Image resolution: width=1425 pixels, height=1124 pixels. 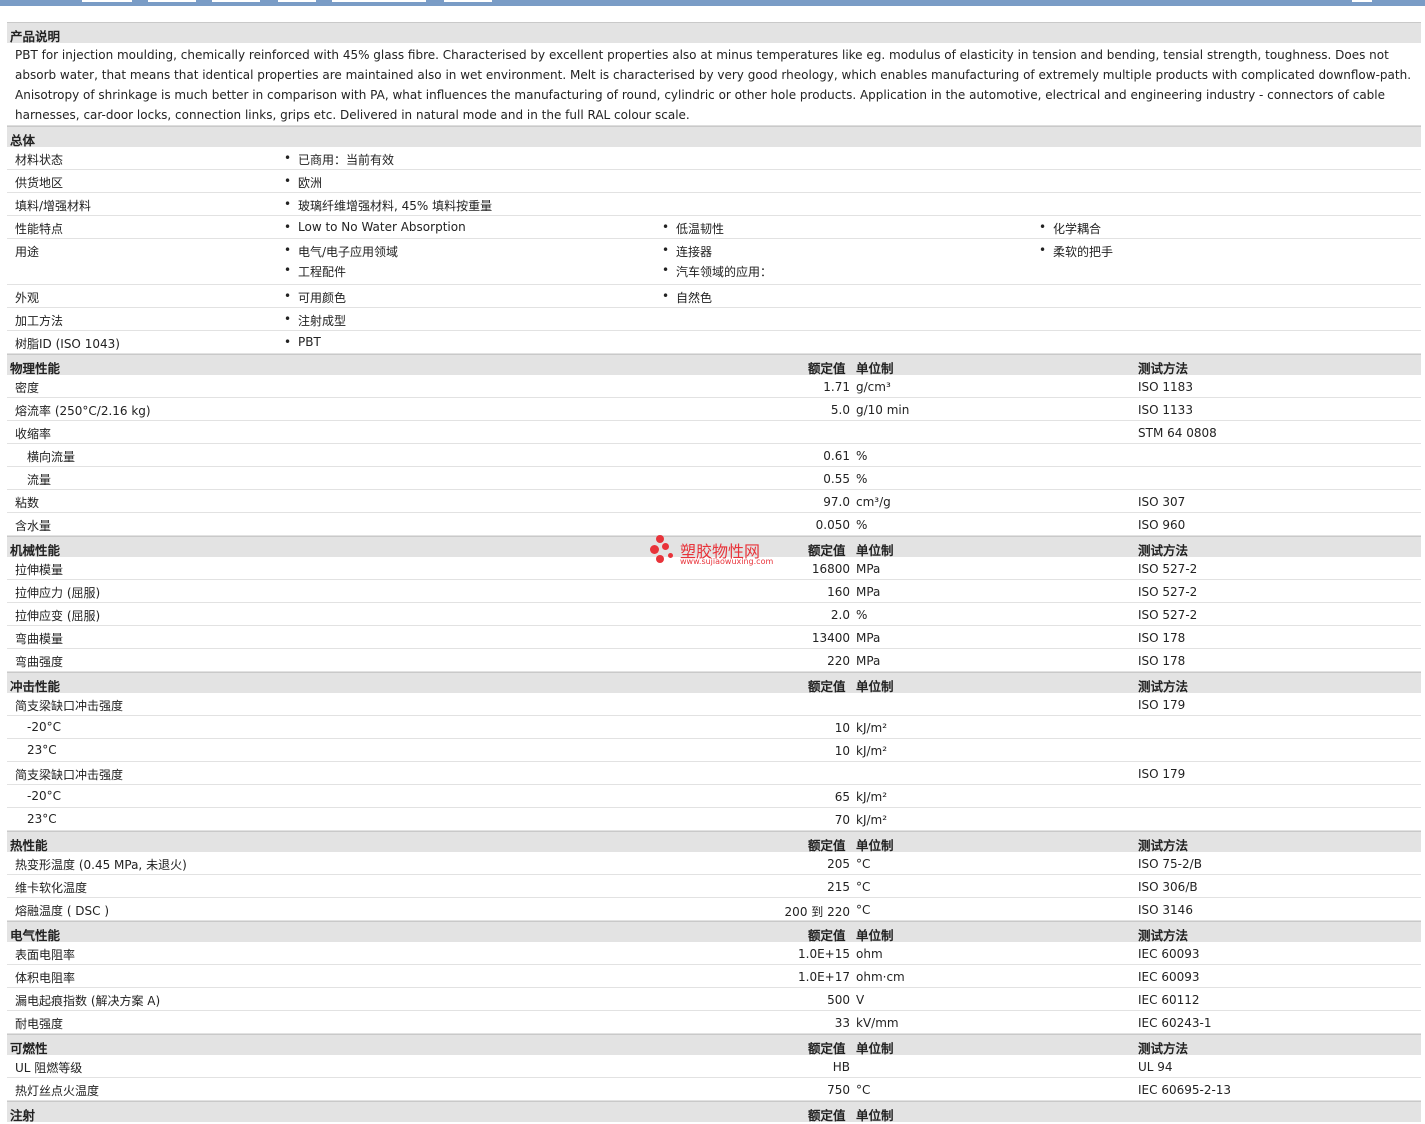 What do you see at coordinates (714, 614) in the screenshot?
I see `property-row: 拉伸应变 (屈服) 2.0% ISO 527-2` at bounding box center [714, 614].